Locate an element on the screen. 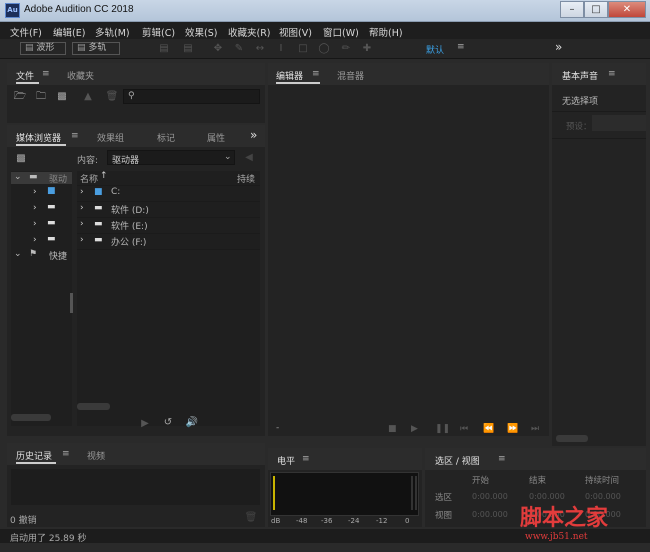 Image resolution: width=650 pixels, height=552 pixels. tab-essential-sound: 基本声音 is located at coordinates (580, 75).